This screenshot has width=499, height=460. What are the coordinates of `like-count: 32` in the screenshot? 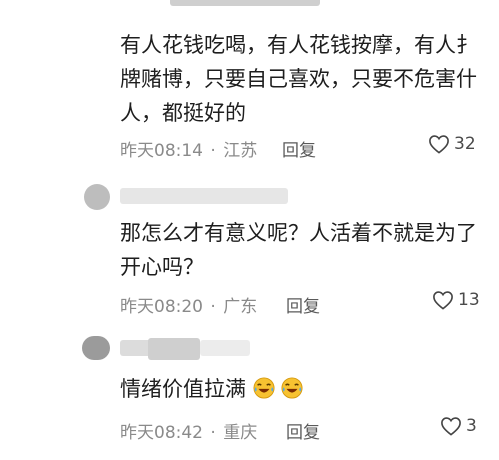 It's located at (465, 144).